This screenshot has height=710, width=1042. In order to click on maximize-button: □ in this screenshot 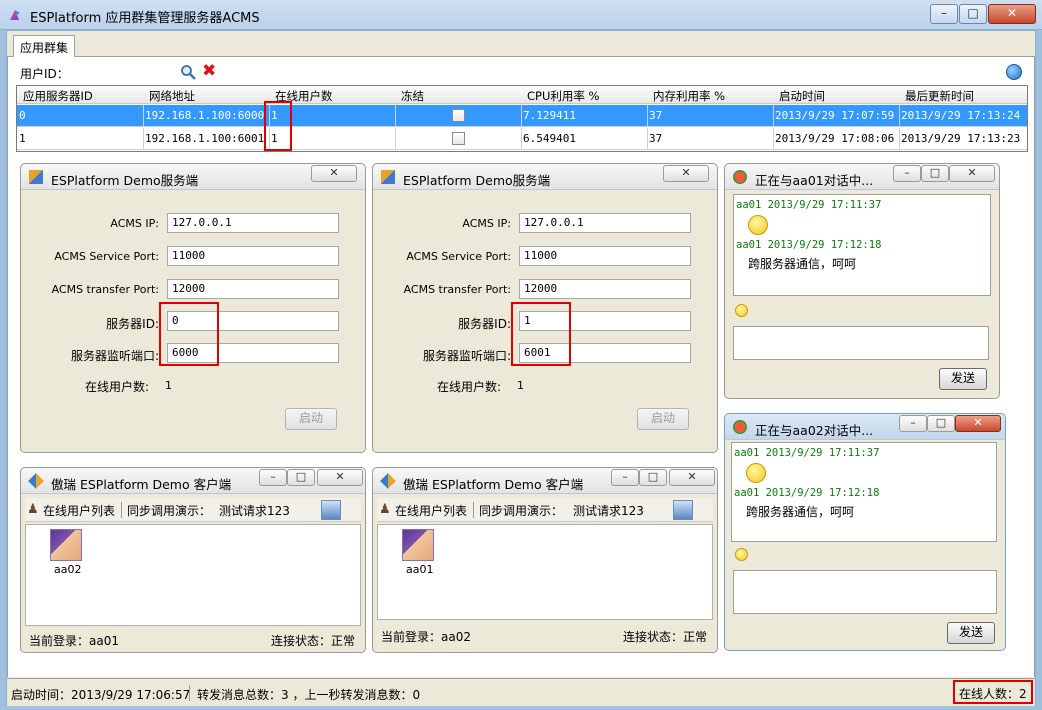, I will do `click(973, 14)`.